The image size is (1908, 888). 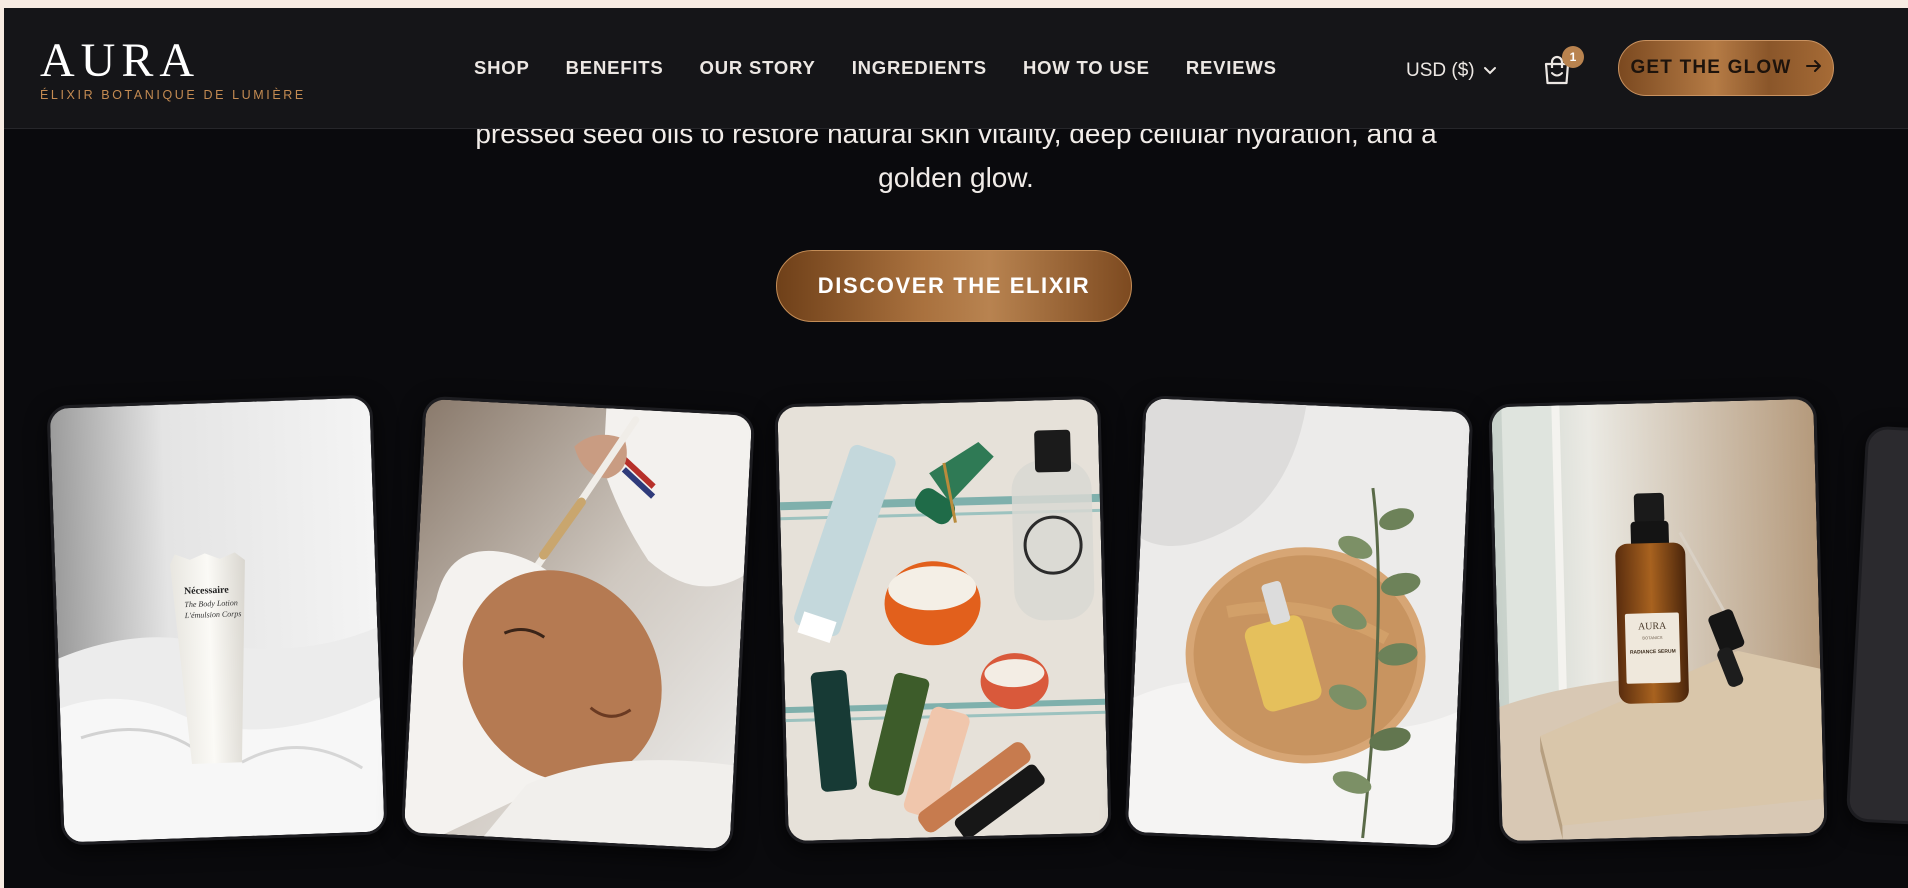 What do you see at coordinates (1231, 68) in the screenshot?
I see `nav-item-reviews: REVIEWS` at bounding box center [1231, 68].